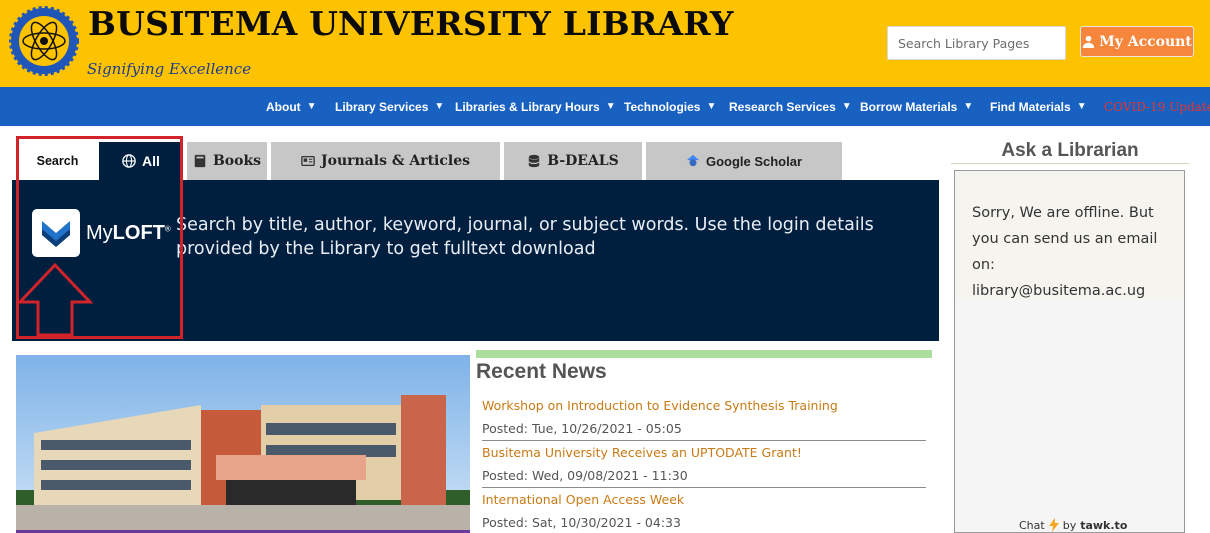 Image resolution: width=1210 pixels, height=533 pixels. Describe the element at coordinates (1070, 152) in the screenshot. I see `ask-librarian-title: Ask a Librarian` at that location.